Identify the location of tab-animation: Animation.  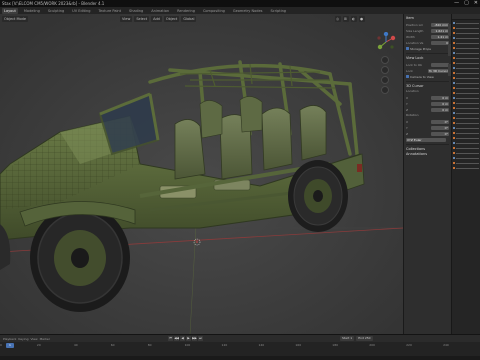
(160, 11).